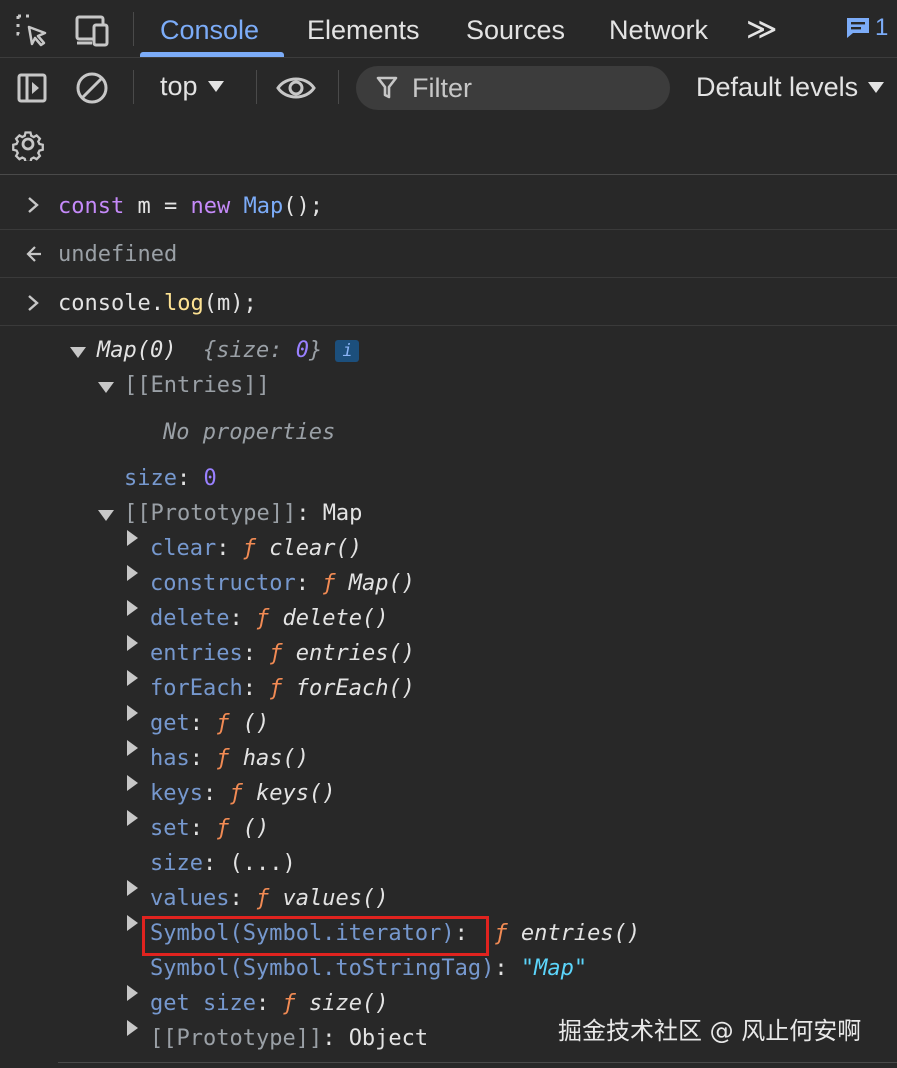  What do you see at coordinates (710, 1031) in the screenshot?
I see `watermark-text: 掘金技术社区 @ 风止何安啊` at bounding box center [710, 1031].